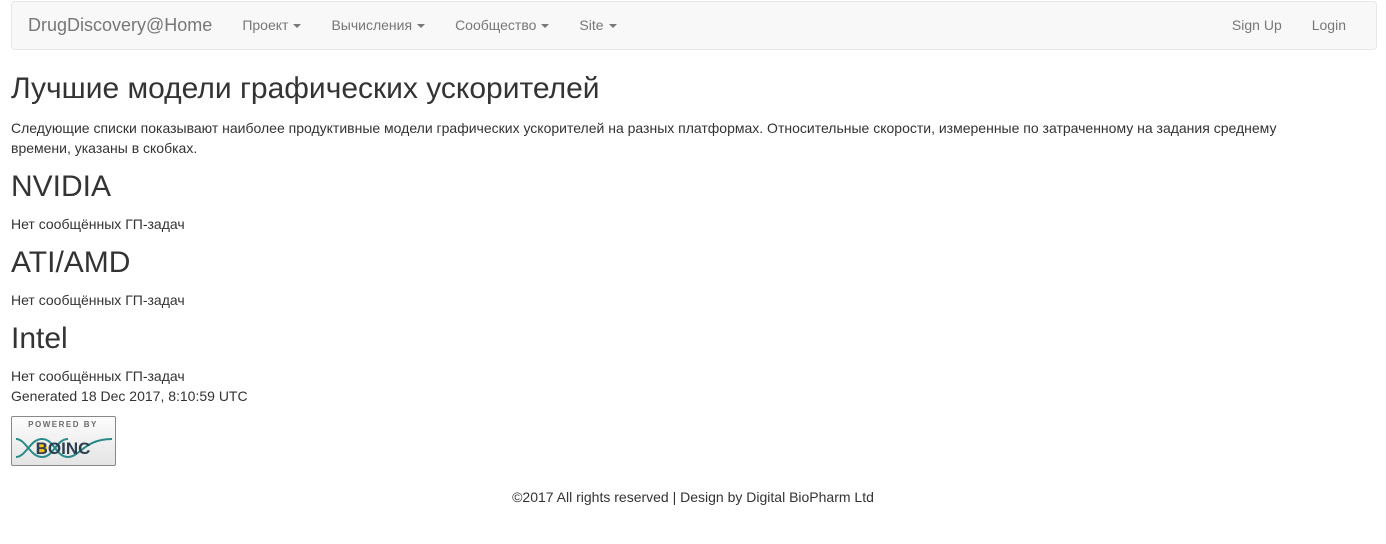 The height and width of the screenshot is (544, 1386). I want to click on section-intel: Intel Нет сообщённых ГП-задач, so click(694, 354).